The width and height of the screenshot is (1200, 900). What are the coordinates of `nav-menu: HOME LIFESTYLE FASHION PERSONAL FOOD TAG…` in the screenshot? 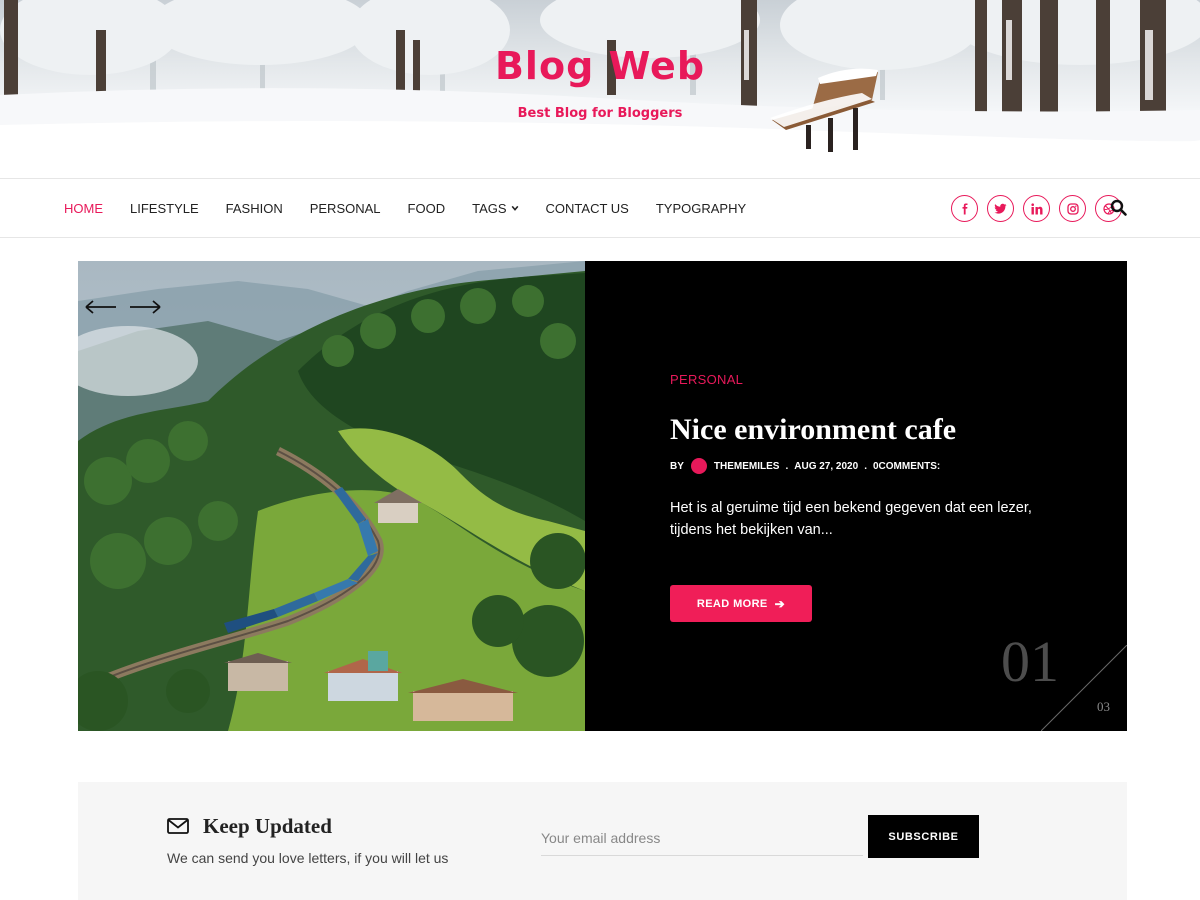 It's located at (418, 208).